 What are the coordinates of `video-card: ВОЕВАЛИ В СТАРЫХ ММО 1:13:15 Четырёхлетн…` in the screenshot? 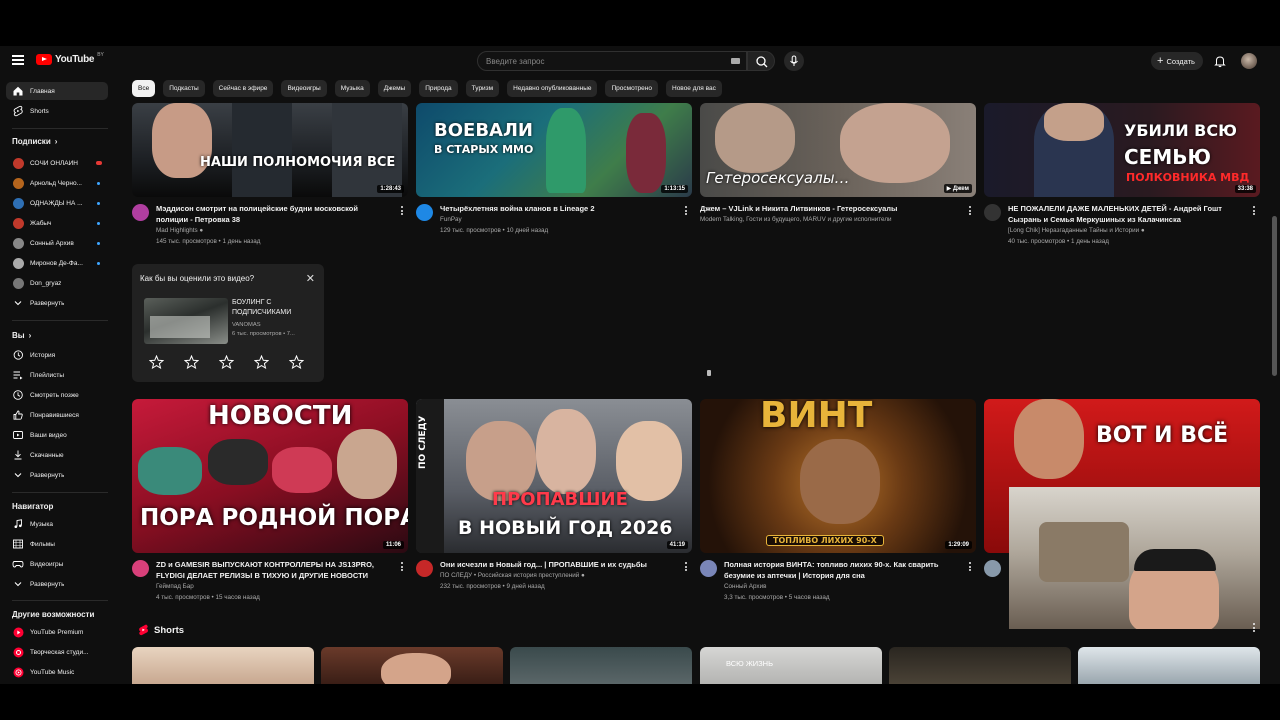 It's located at (554, 178).